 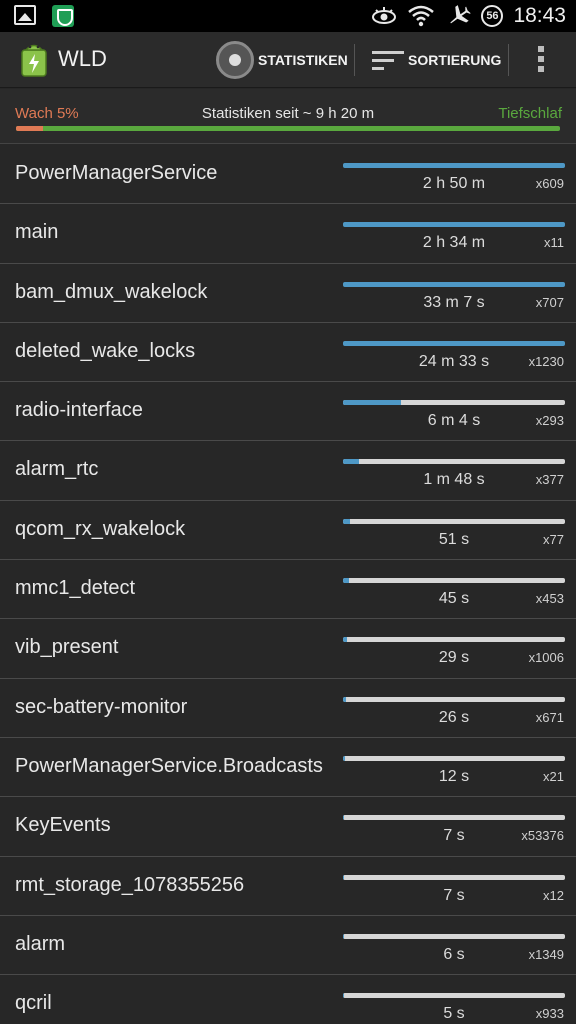 What do you see at coordinates (549, 302) in the screenshot?
I see `wakelock-count: x707` at bounding box center [549, 302].